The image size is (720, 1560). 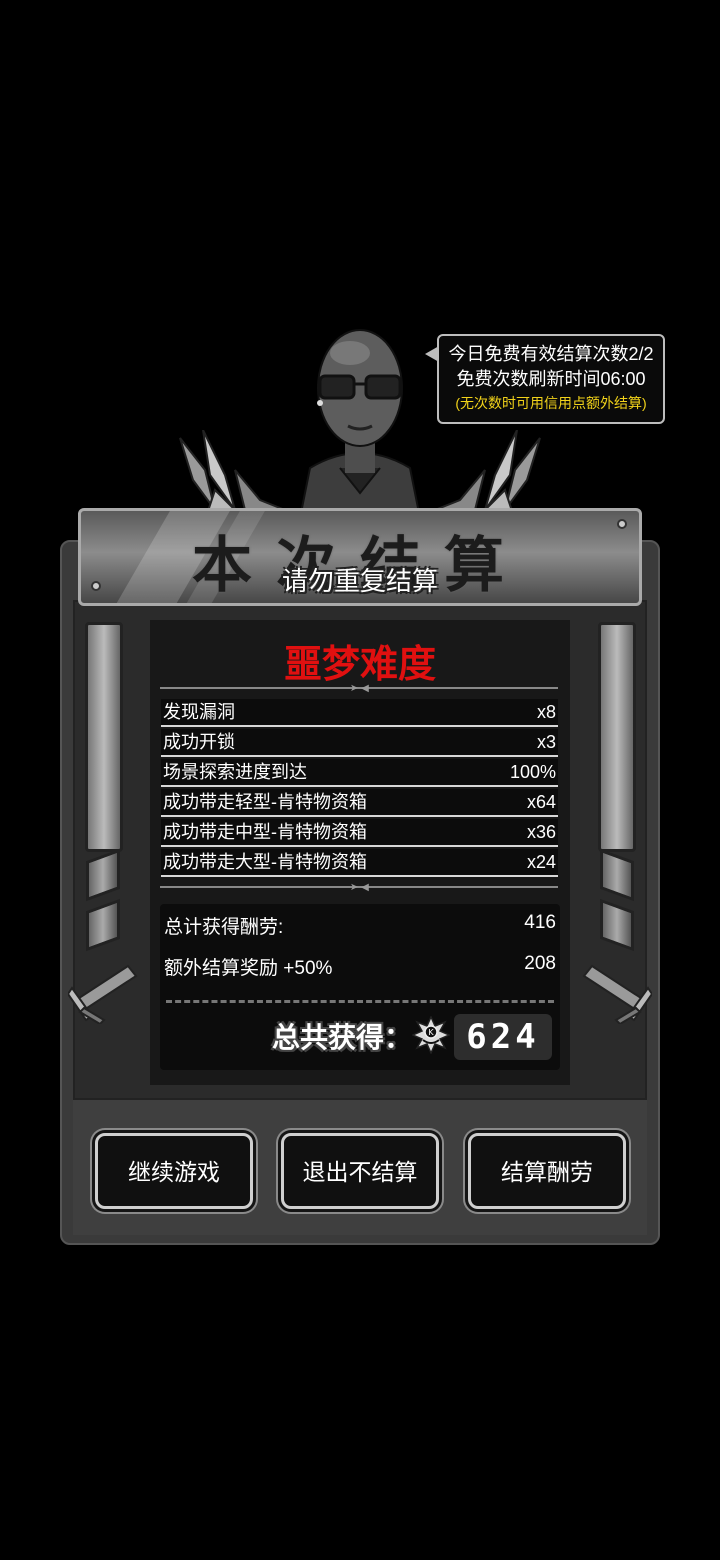 I want to click on left-sword-decoration, so click(x=103, y=994).